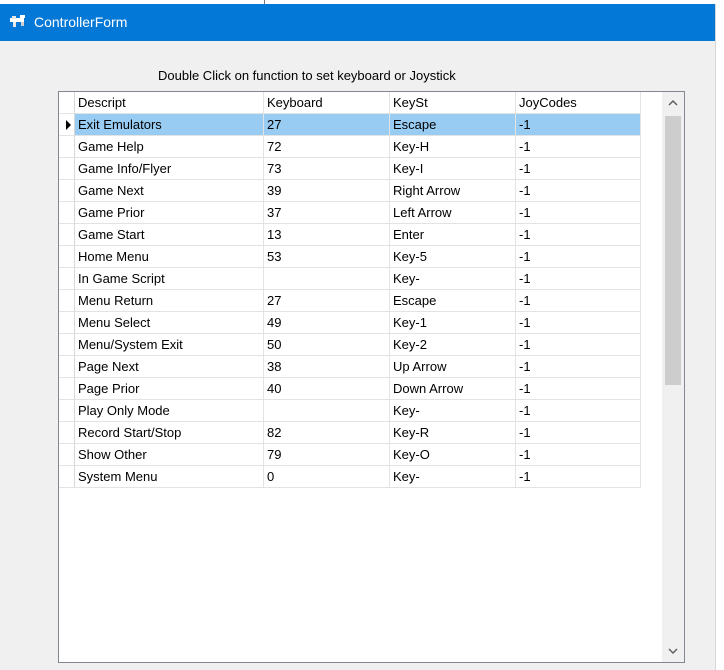 Image resolution: width=724 pixels, height=670 pixels. Describe the element at coordinates (673, 377) in the screenshot. I see `vertical-scrollbar` at that location.